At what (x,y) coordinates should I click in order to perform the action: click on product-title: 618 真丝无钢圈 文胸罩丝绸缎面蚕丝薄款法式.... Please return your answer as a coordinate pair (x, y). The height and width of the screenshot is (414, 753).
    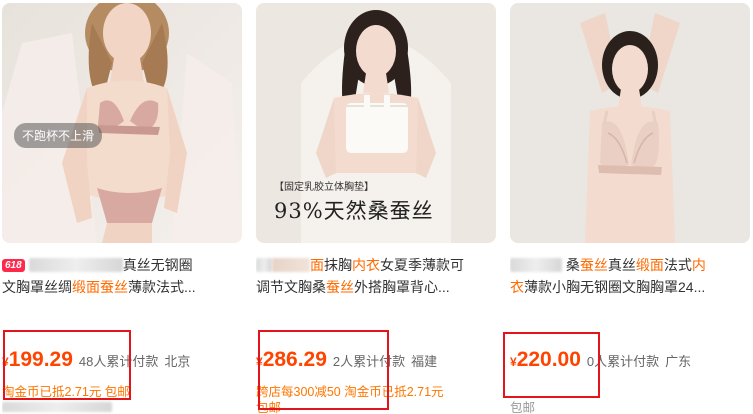
    Looking at the image, I should click on (122, 276).